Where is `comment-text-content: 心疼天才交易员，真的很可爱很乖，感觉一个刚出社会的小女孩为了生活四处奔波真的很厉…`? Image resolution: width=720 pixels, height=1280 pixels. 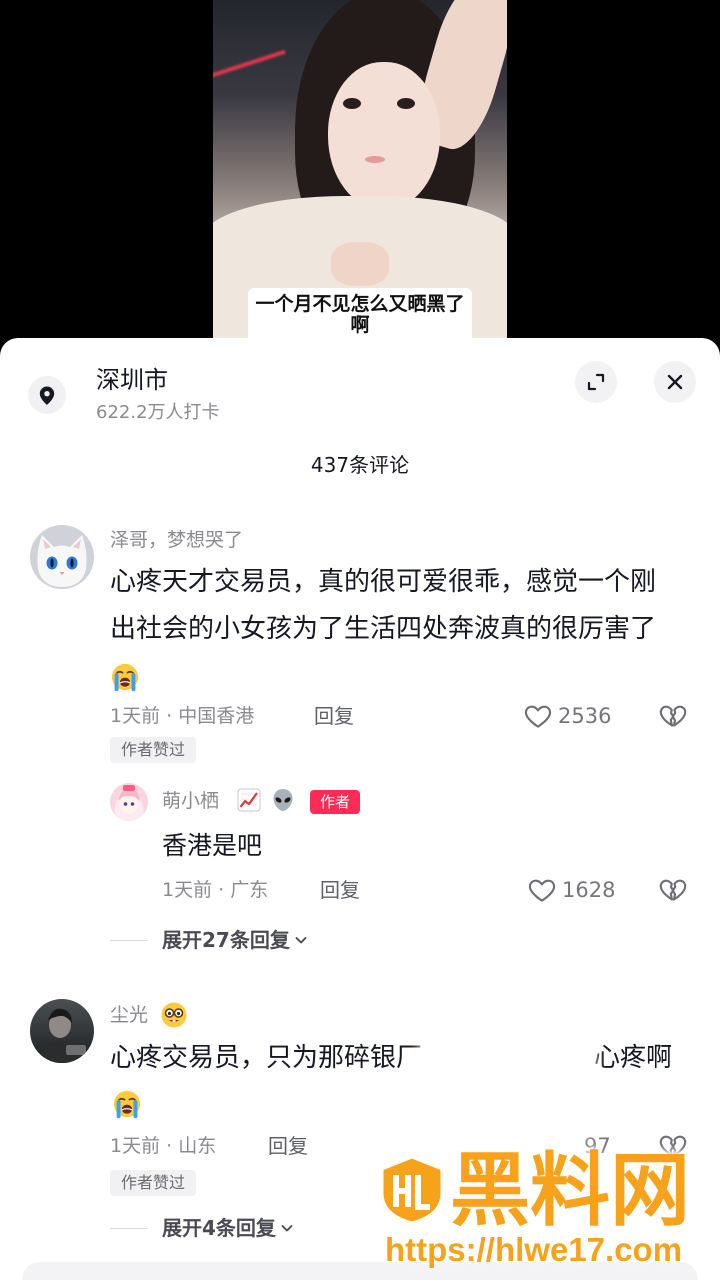 comment-text-content: 心疼天才交易员，真的很可爱很乖，感觉一个刚出社会的小女孩为了生活四处奔波真的很厉… is located at coordinates (383, 605).